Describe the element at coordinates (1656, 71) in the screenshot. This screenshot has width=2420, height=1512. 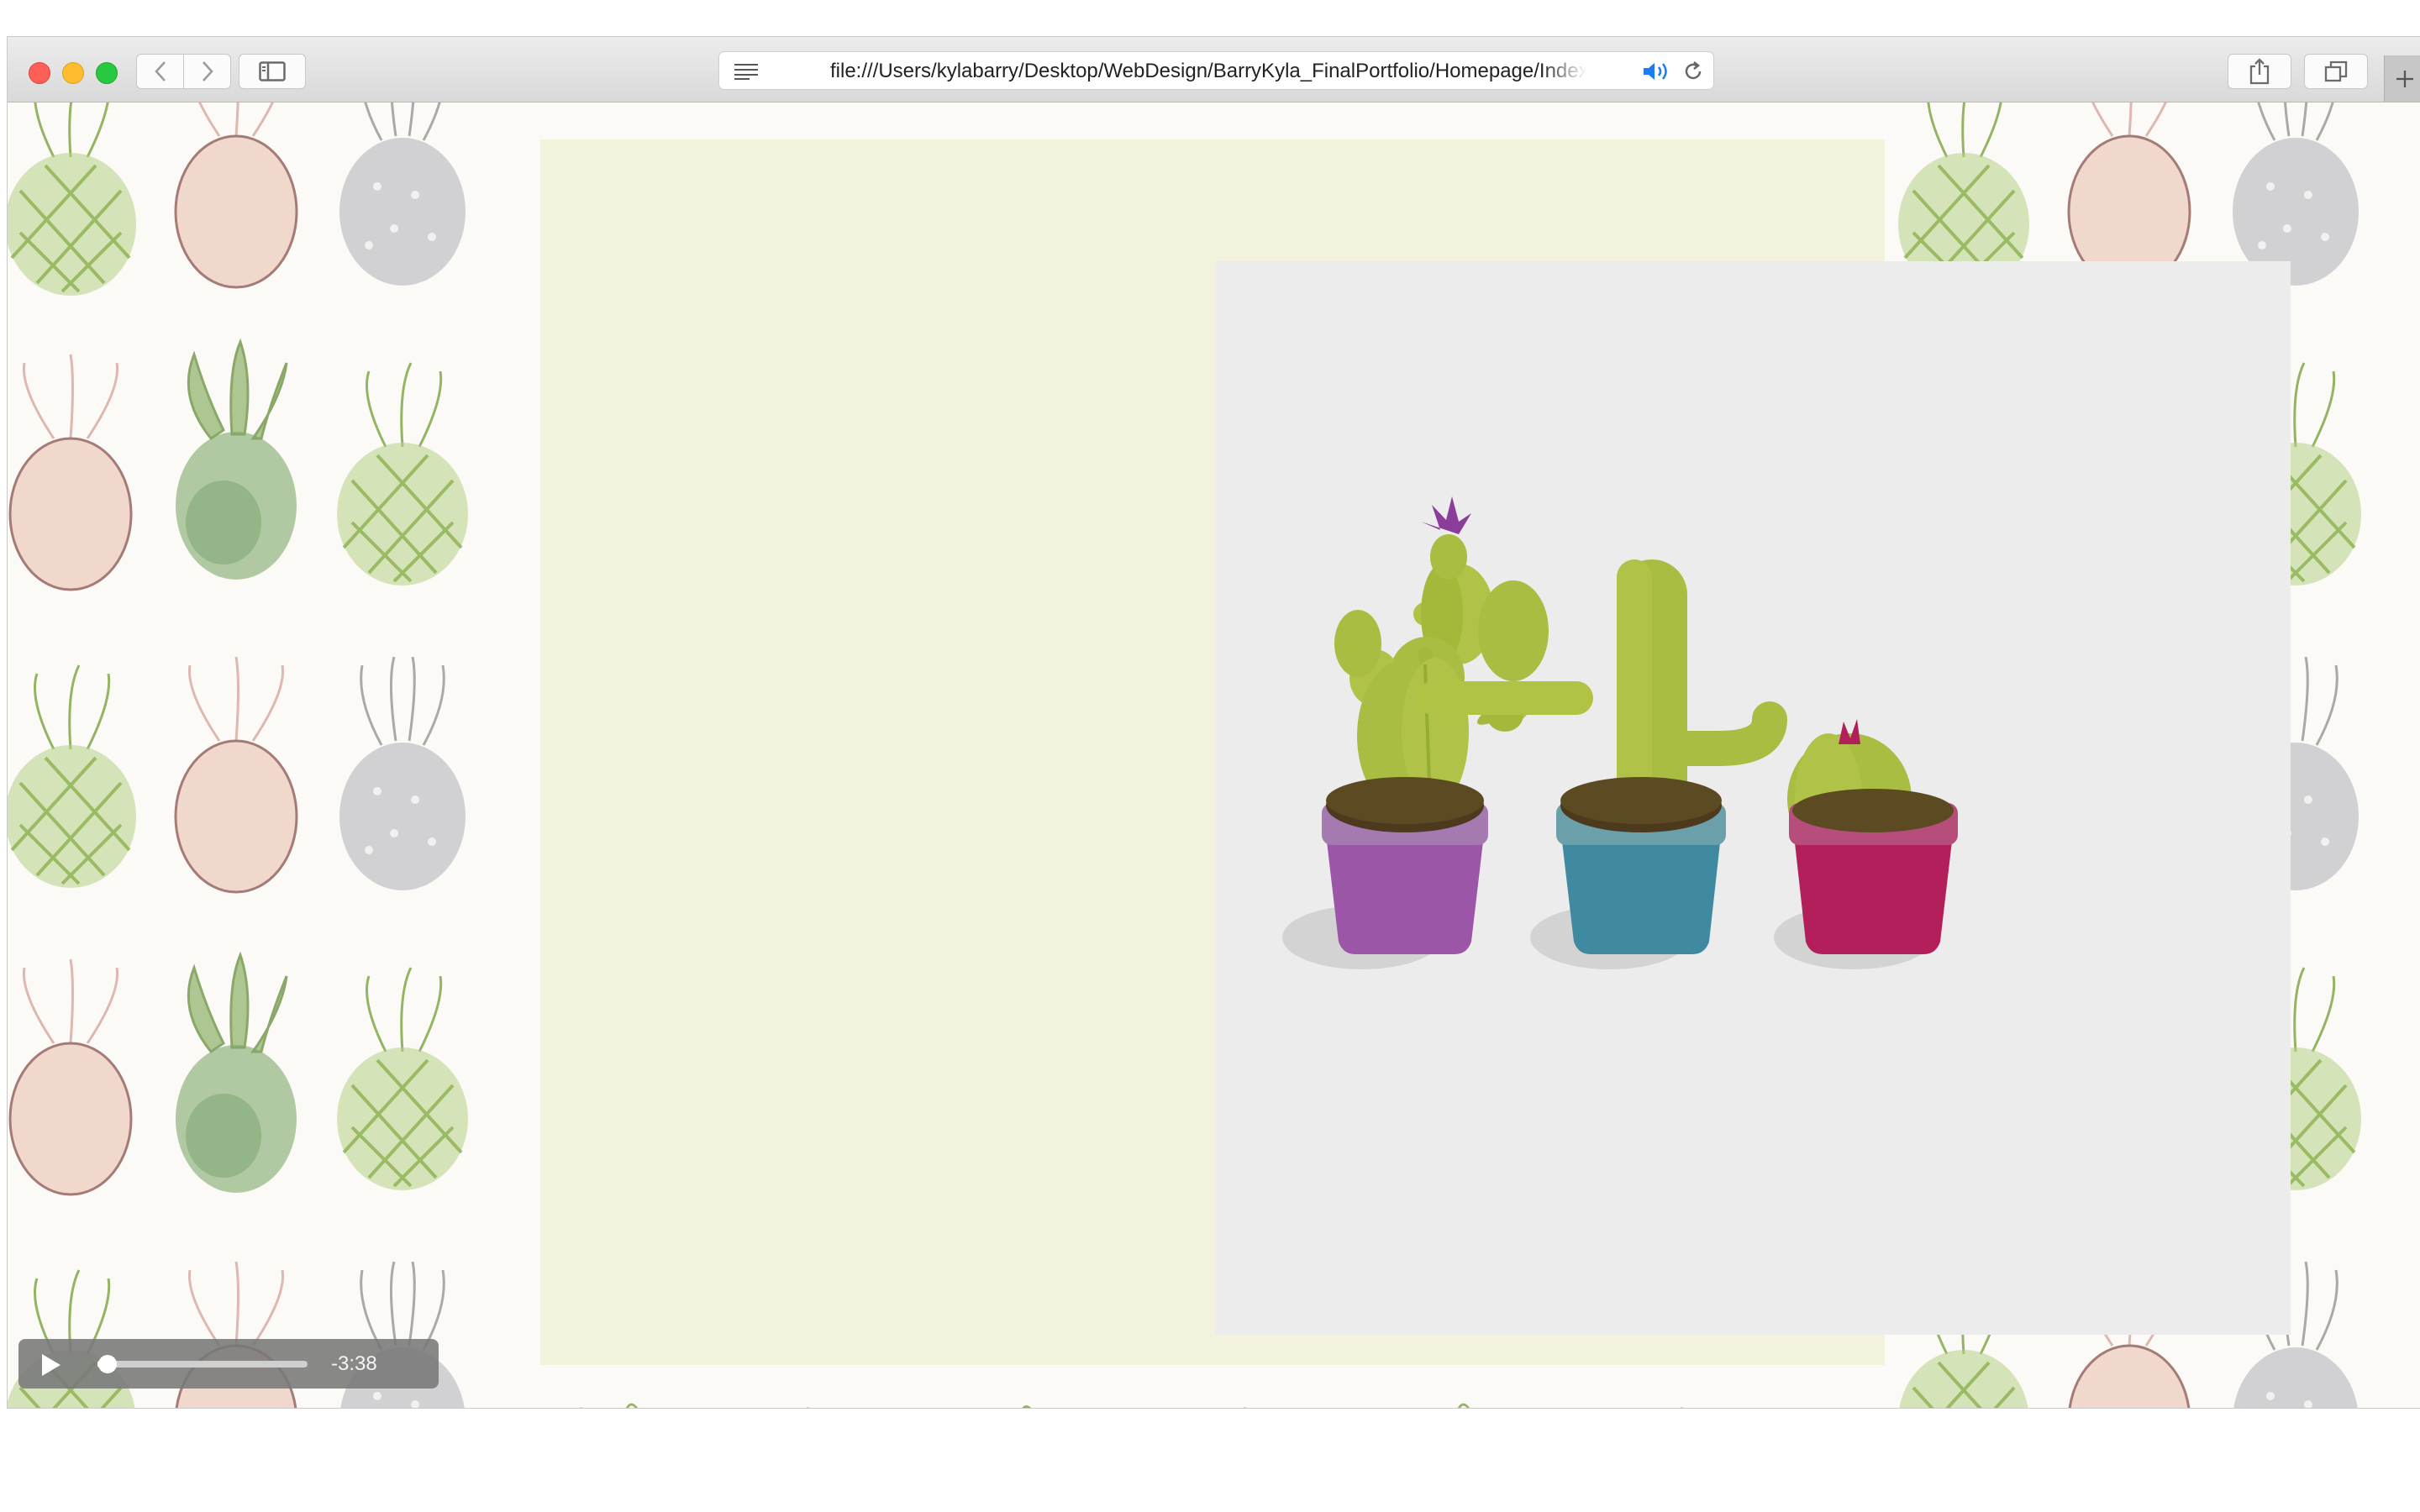
I see `audio-icon` at that location.